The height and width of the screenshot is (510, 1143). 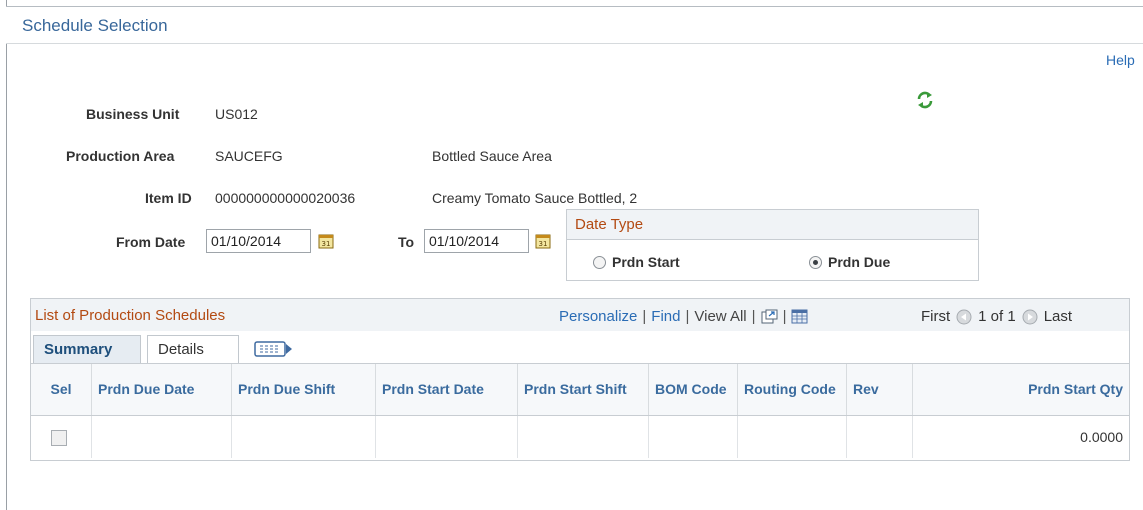 I want to click on left-frame-border, so click(x=6, y=255).